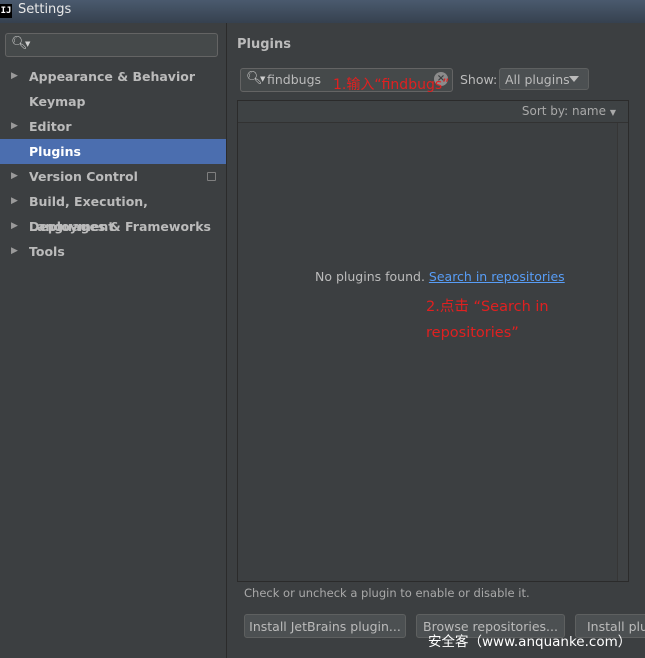 This screenshot has height=658, width=645. I want to click on sidebar-item-version-control: ▶ Version Control, so click(113, 176).